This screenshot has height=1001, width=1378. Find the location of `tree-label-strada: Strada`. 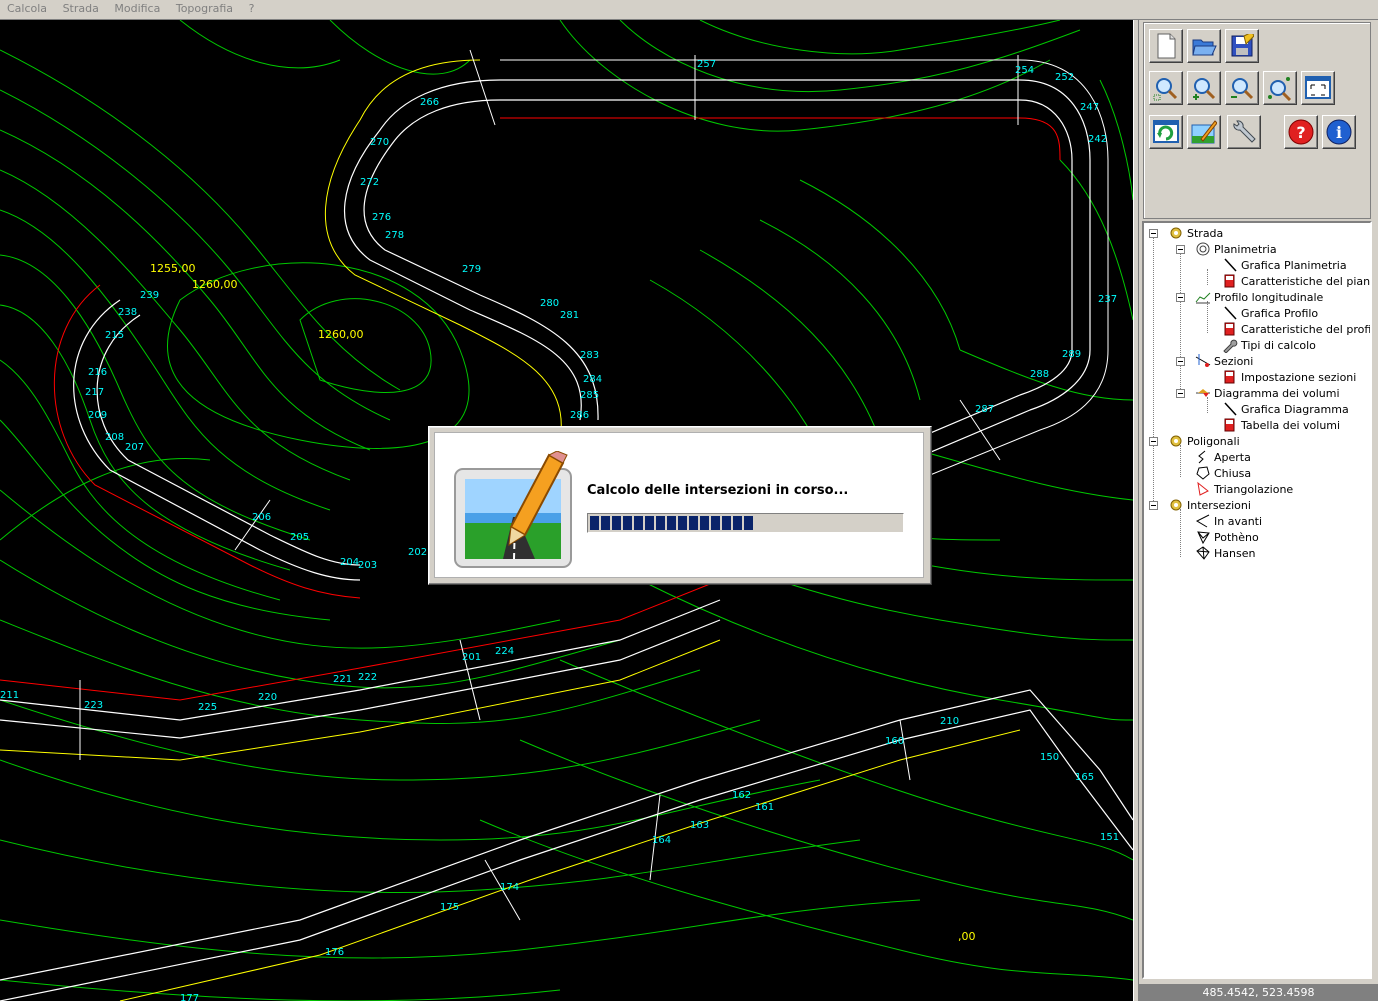

tree-label-strada: Strada is located at coordinates (1205, 233).